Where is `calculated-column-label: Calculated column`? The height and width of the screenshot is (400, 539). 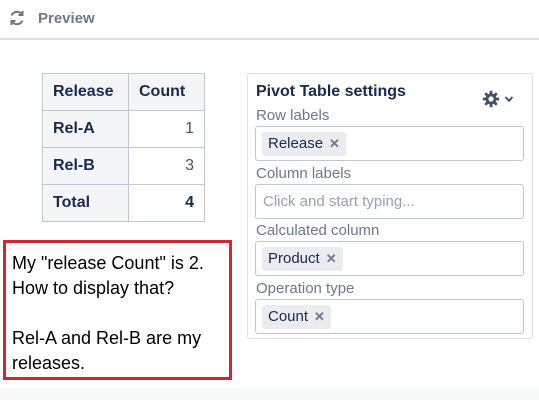 calculated-column-label: Calculated column is located at coordinates (318, 230).